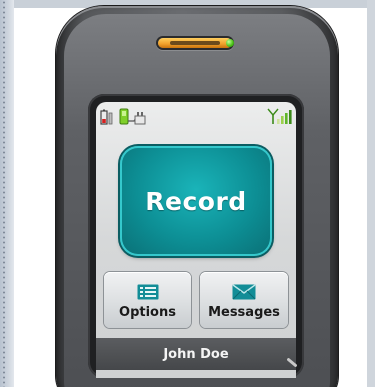 The width and height of the screenshot is (375, 387). I want to click on messages-button: Messages, so click(244, 300).